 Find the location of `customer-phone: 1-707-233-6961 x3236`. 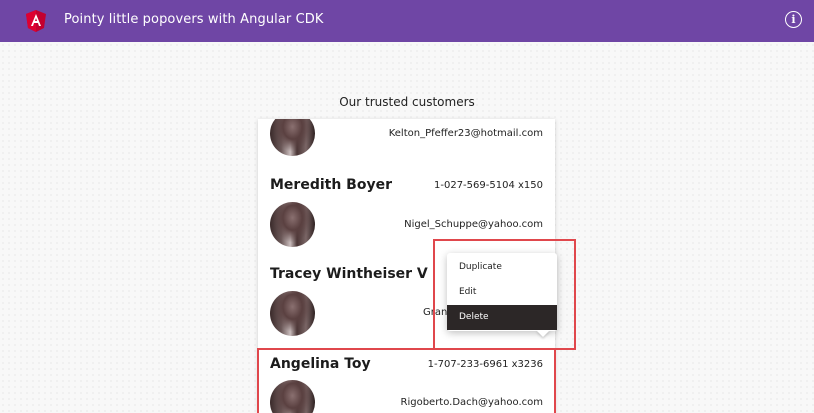

customer-phone: 1-707-233-6961 x3236 is located at coordinates (485, 364).